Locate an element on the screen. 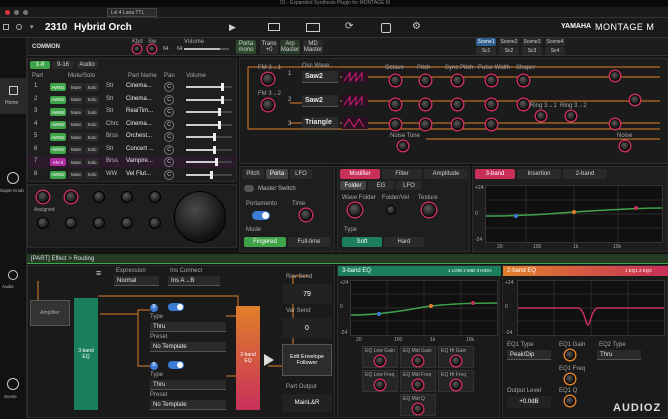 This screenshot has width=668, height=419. eq1-q-knob is located at coordinates (570, 401).